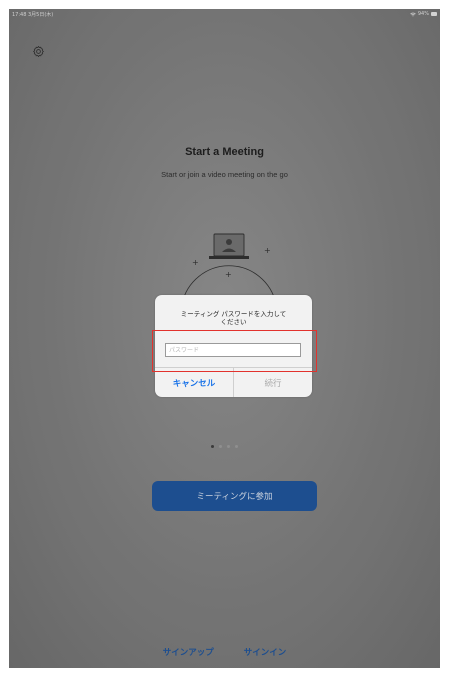 Image resolution: width=449 pixels, height=677 pixels. I want to click on password-dialog: ミーティング パスワードを入力して ください キャンセル 続行, so click(233, 346).